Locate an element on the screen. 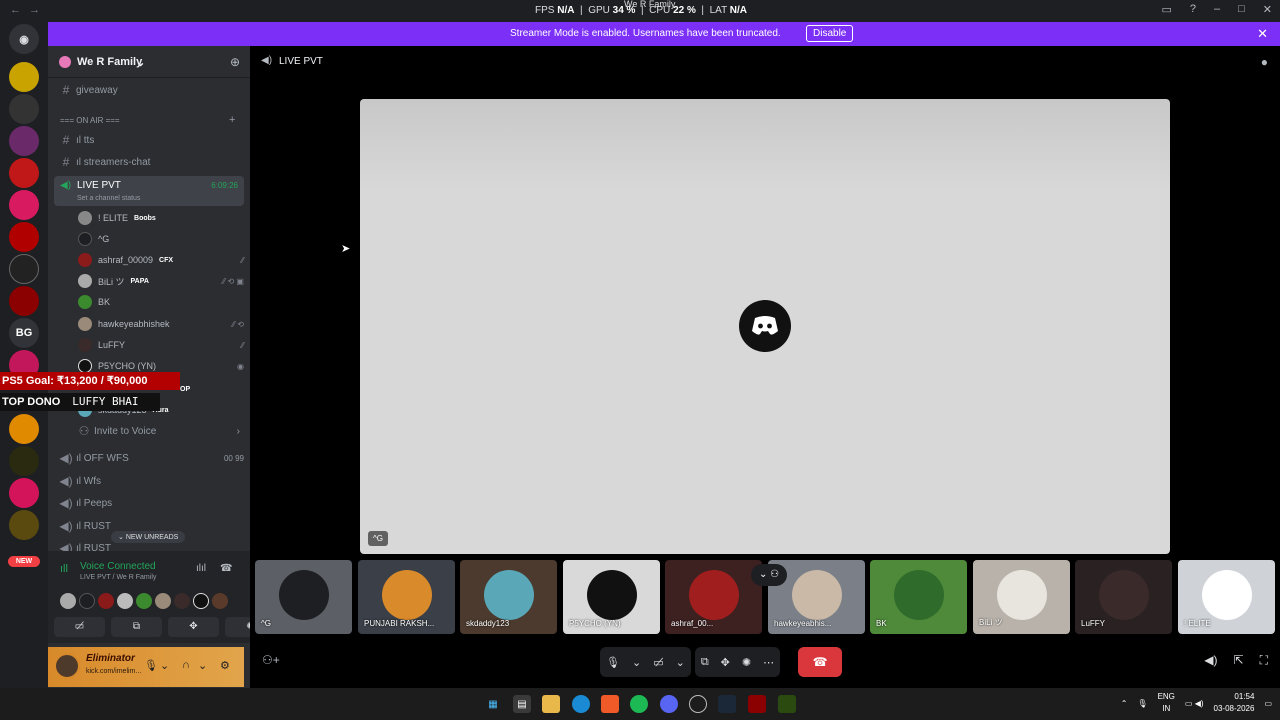 The width and height of the screenshot is (1280, 720). add-channel-icon: + is located at coordinates (232, 120).